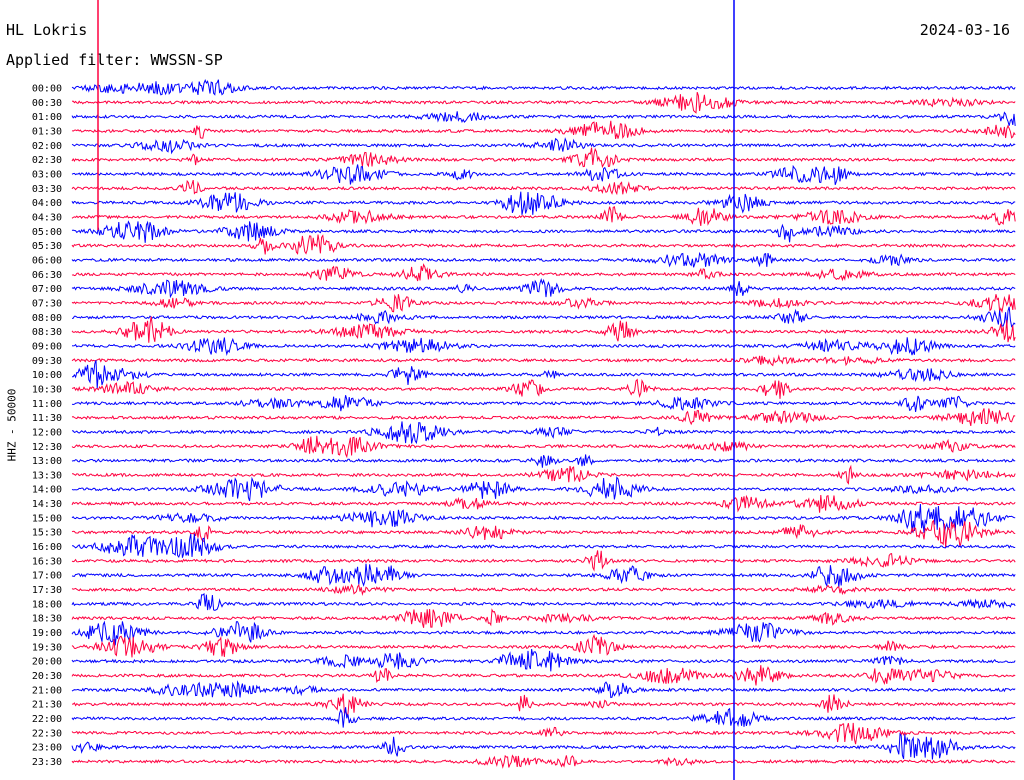 Image resolution: width=1024 pixels, height=780 pixels. What do you see at coordinates (47, 174) in the screenshot?
I see `time-tick-label: 03:00` at bounding box center [47, 174].